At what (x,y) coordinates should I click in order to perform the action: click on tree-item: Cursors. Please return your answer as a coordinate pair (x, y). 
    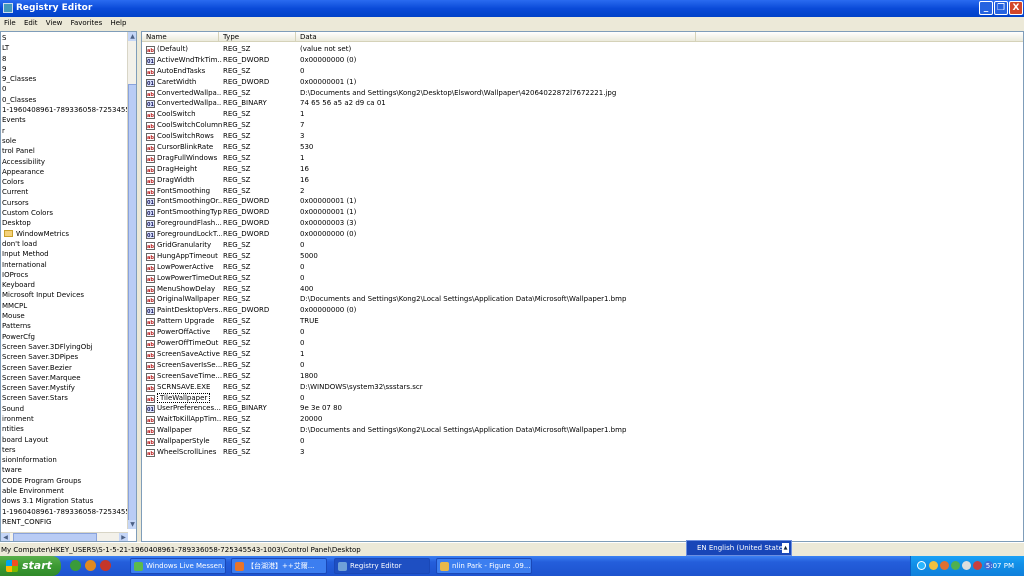
    Looking at the image, I should click on (64, 203).